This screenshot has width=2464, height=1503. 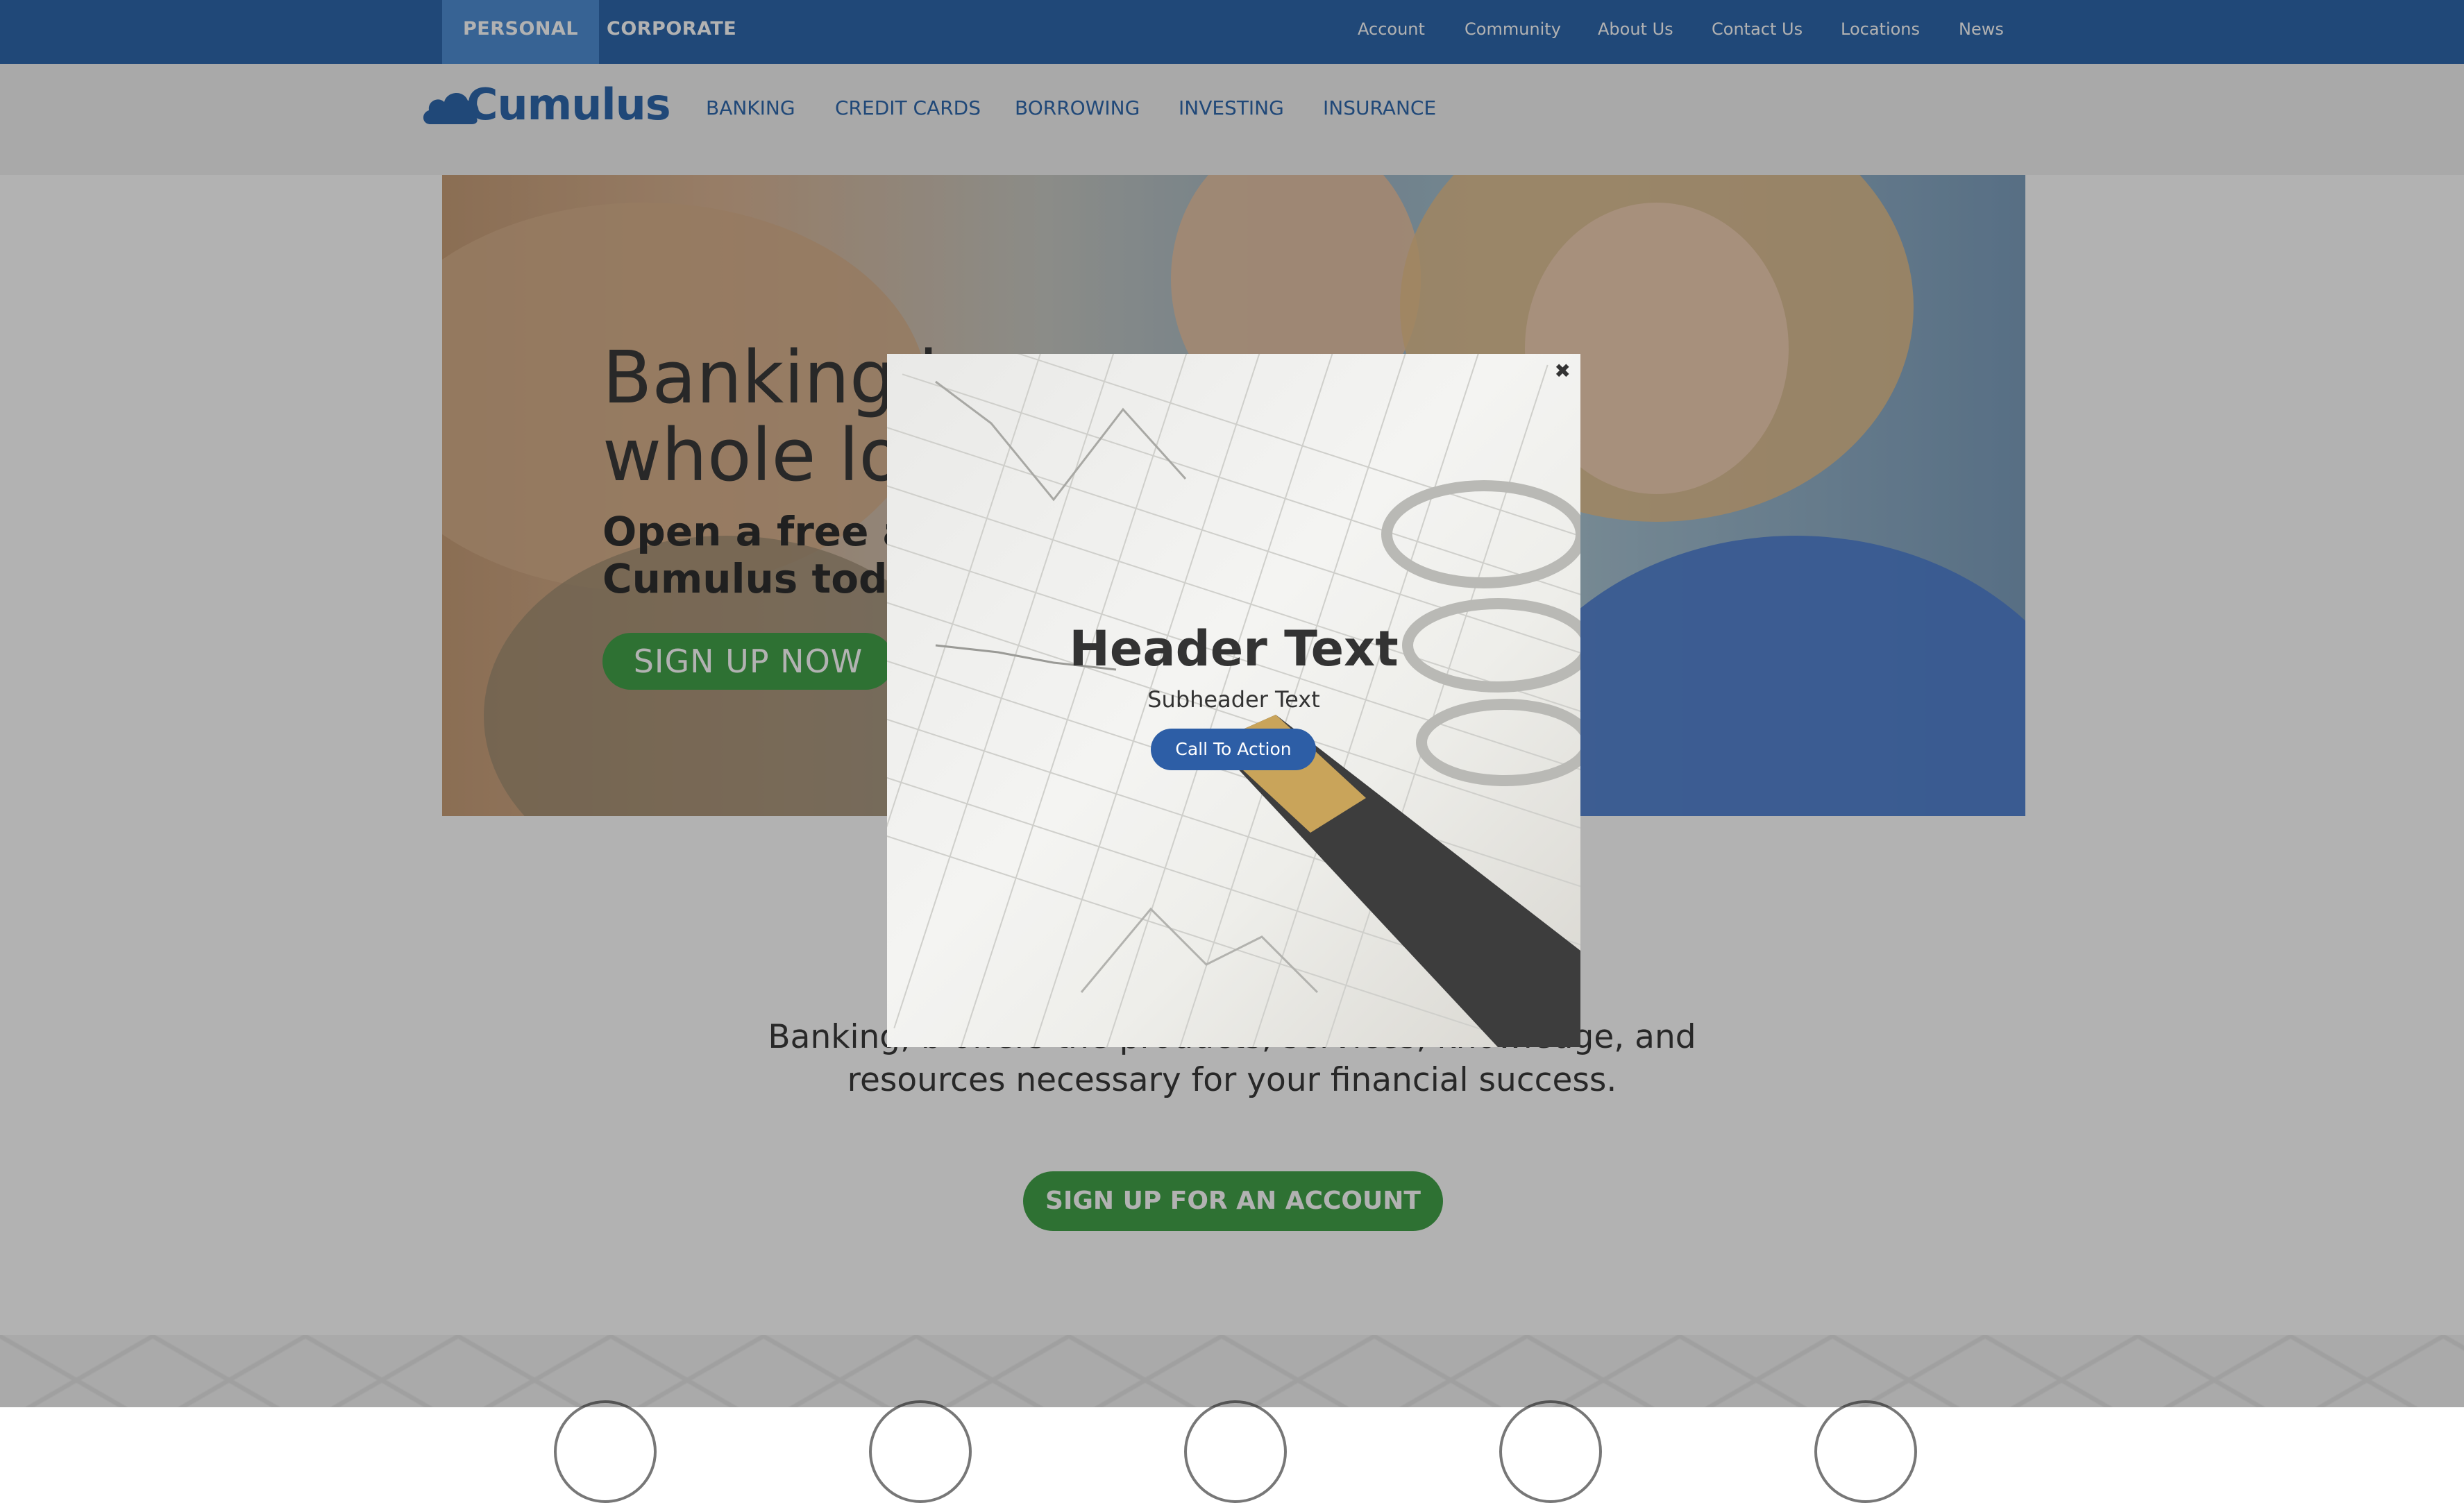 I want to click on modal-subheader: Subheader Text, so click(x=1233, y=700).